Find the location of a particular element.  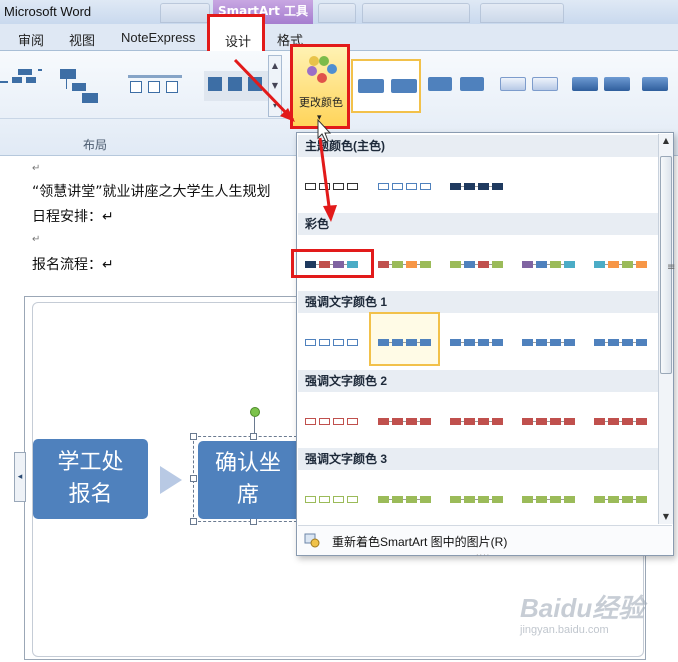

change-color-label: 更改颜色 is located at coordinates (321, 102).